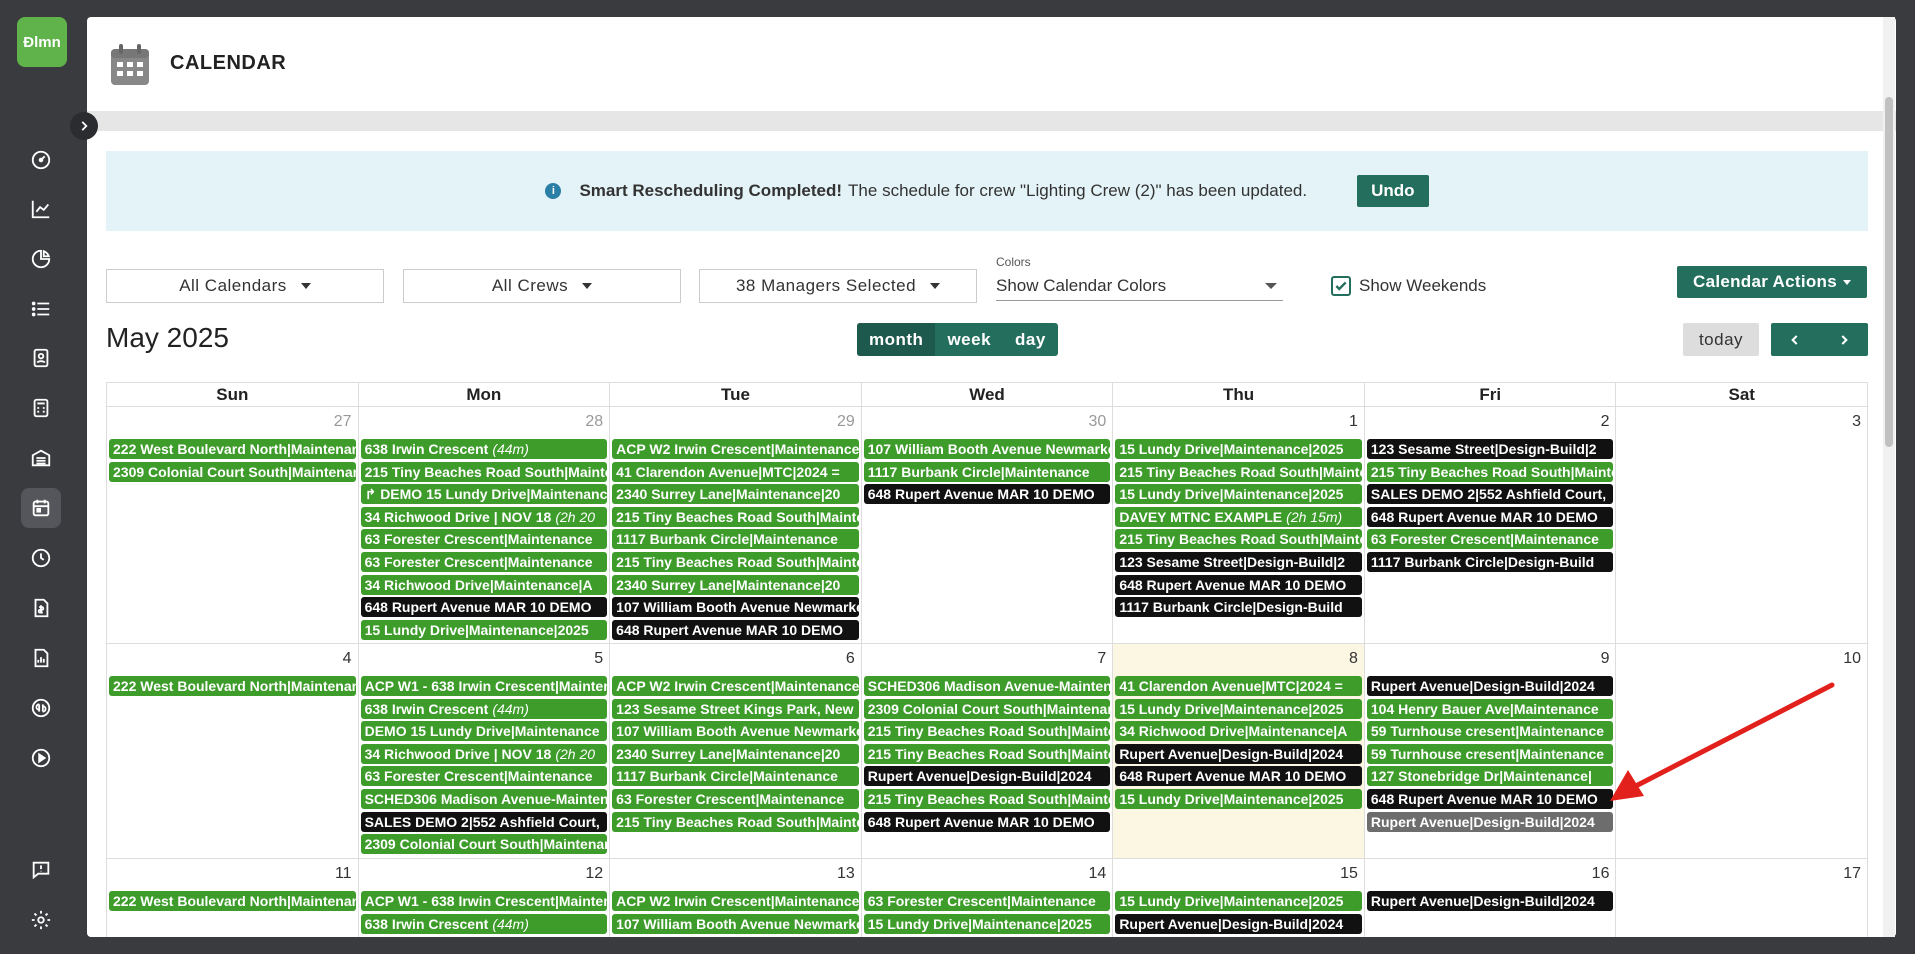 This screenshot has width=1915, height=954. What do you see at coordinates (41, 458) in the screenshot?
I see `warehouse-icon` at bounding box center [41, 458].